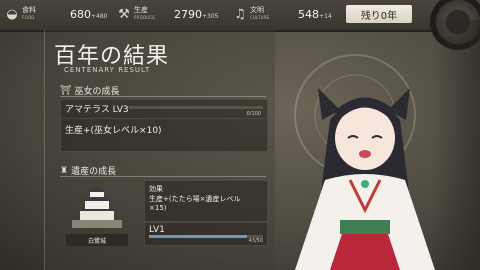 Image resolution: width=480 pixels, height=270 pixels. I want to click on castle-icon: ♜, so click(64, 170).